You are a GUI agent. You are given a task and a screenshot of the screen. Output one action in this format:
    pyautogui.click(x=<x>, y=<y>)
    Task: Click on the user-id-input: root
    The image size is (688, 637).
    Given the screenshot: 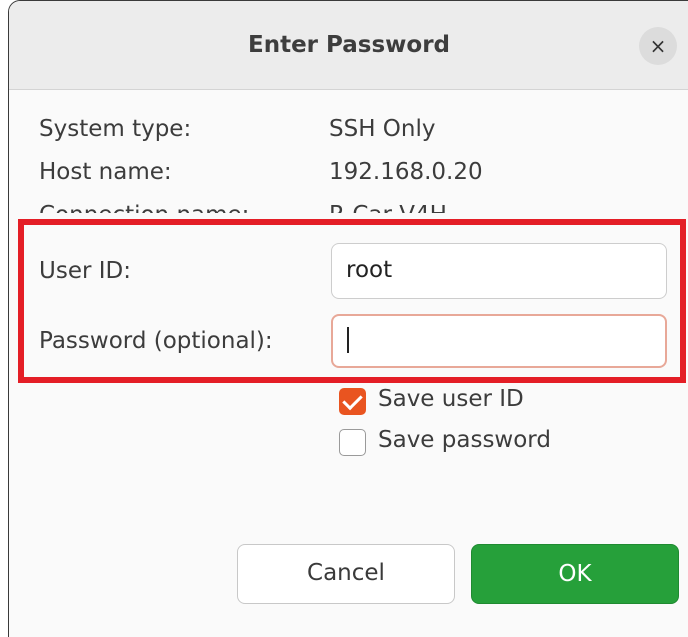 What is the action you would take?
    pyautogui.click(x=499, y=271)
    